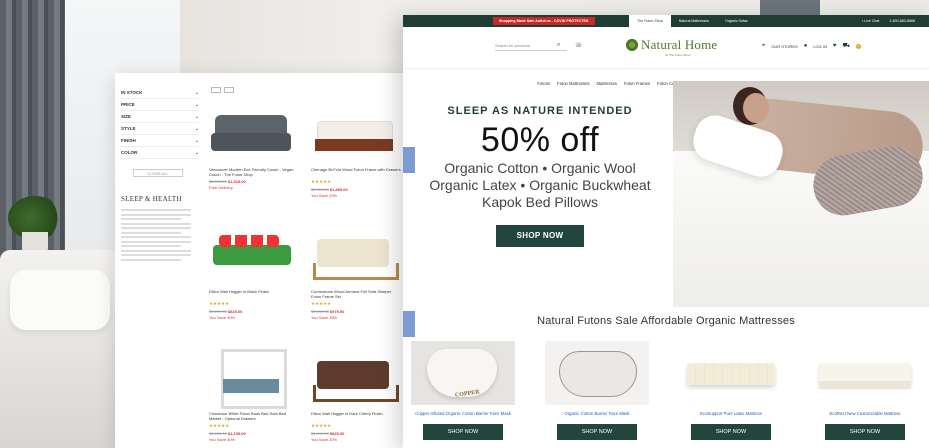  I want to click on clear-filters-button: CLEAR ALL, so click(158, 173).